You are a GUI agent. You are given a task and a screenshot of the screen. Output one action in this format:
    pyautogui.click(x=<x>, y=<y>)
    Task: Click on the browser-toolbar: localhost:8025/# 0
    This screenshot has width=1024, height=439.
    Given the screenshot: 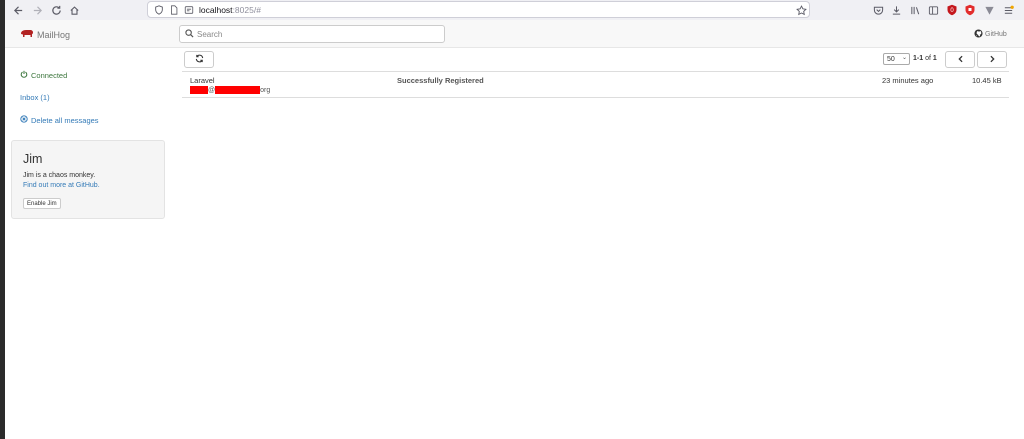 What is the action you would take?
    pyautogui.click(x=514, y=10)
    